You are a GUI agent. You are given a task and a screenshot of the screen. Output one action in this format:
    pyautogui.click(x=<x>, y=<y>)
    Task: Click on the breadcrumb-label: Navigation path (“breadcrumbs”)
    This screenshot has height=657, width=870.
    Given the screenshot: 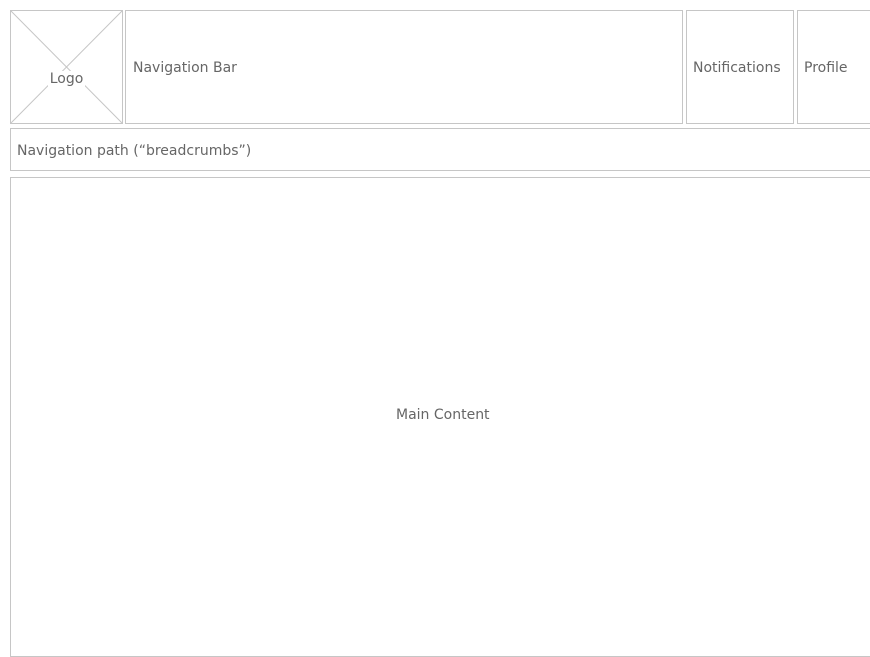 What is the action you would take?
    pyautogui.click(x=134, y=151)
    